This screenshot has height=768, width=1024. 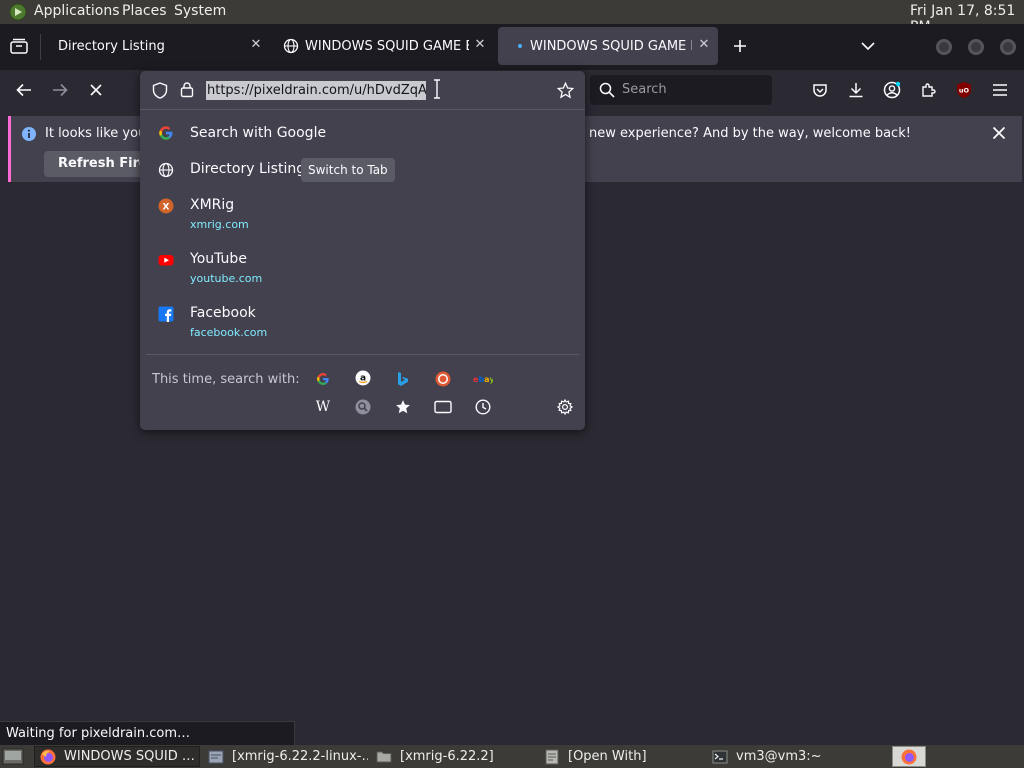 I want to click on google-engine-icon, so click(x=323, y=379).